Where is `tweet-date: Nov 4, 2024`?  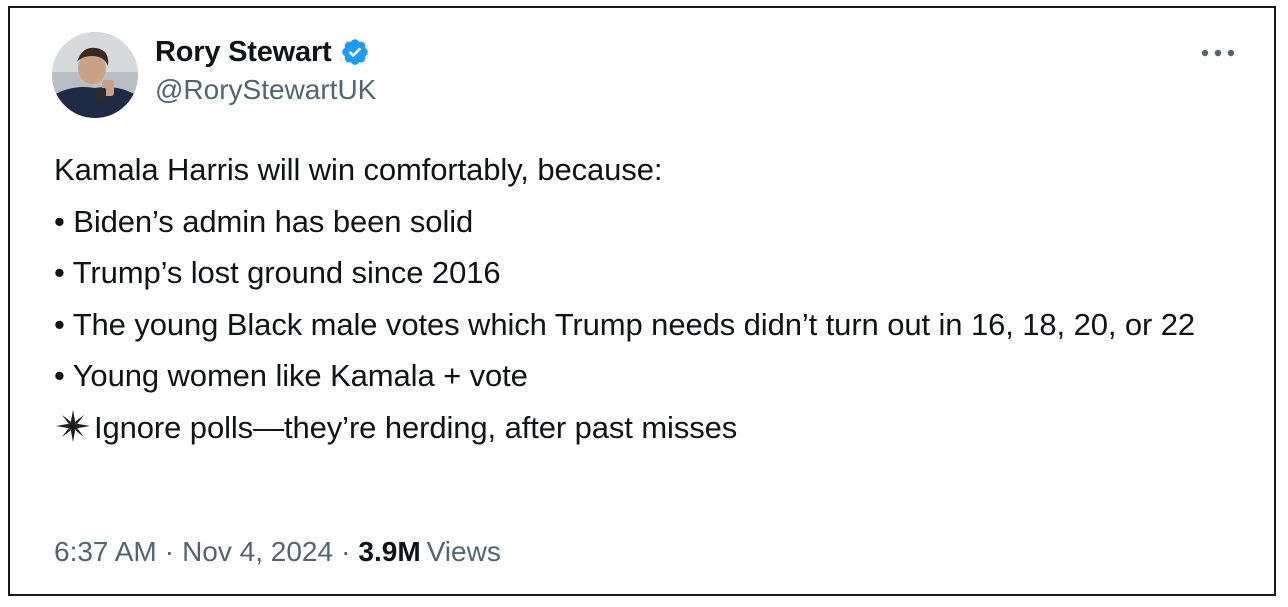
tweet-date: Nov 4, 2024 is located at coordinates (257, 552).